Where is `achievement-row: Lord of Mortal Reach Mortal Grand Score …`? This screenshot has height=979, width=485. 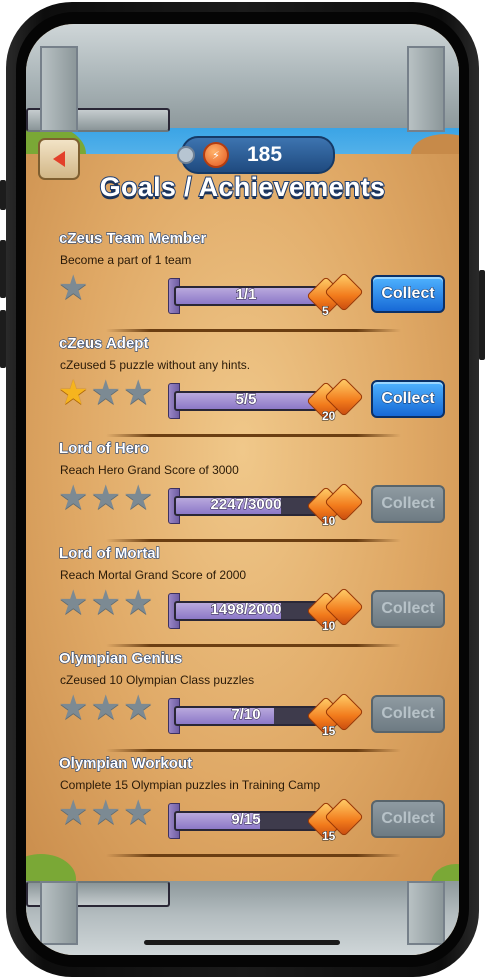 achievement-row: Lord of Mortal Reach Mortal Grand Score … is located at coordinates (242, 597).